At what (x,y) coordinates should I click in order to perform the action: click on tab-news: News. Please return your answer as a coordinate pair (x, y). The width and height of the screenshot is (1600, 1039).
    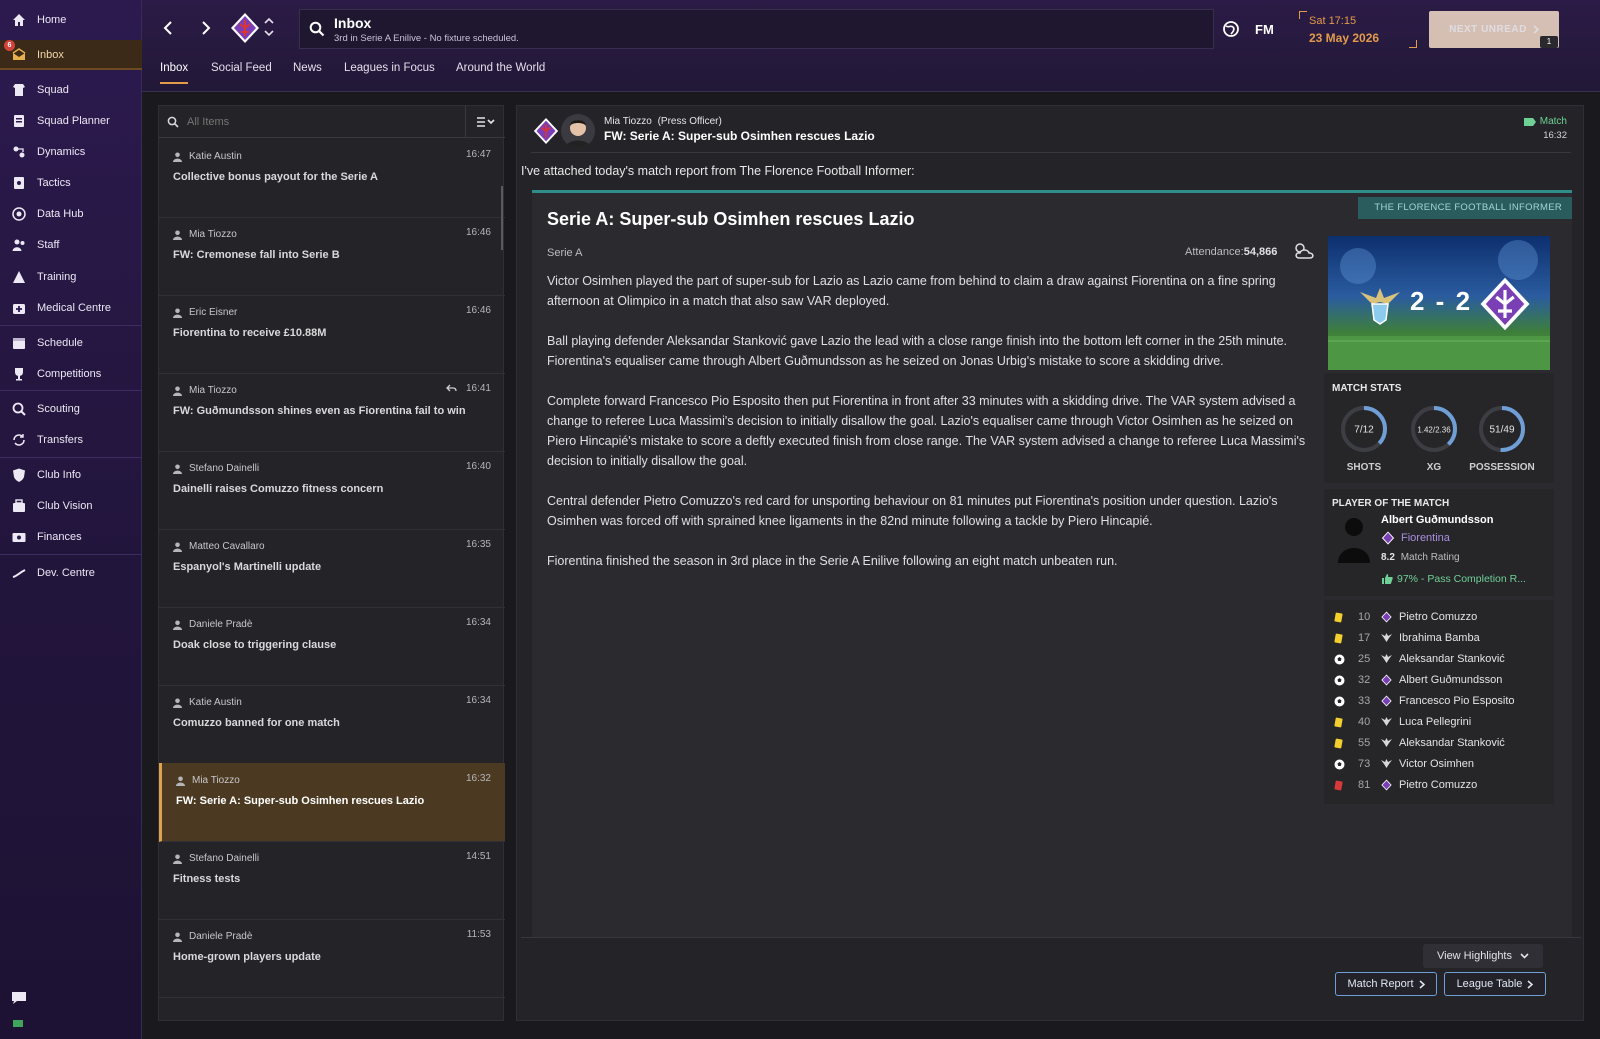
    Looking at the image, I should click on (307, 73).